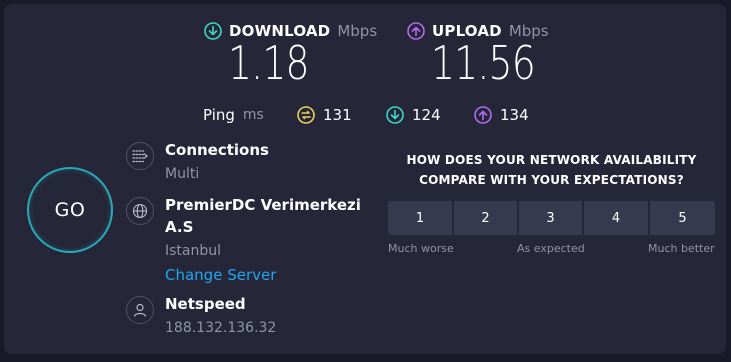  I want to click on scale-high-label: Much better, so click(681, 248).